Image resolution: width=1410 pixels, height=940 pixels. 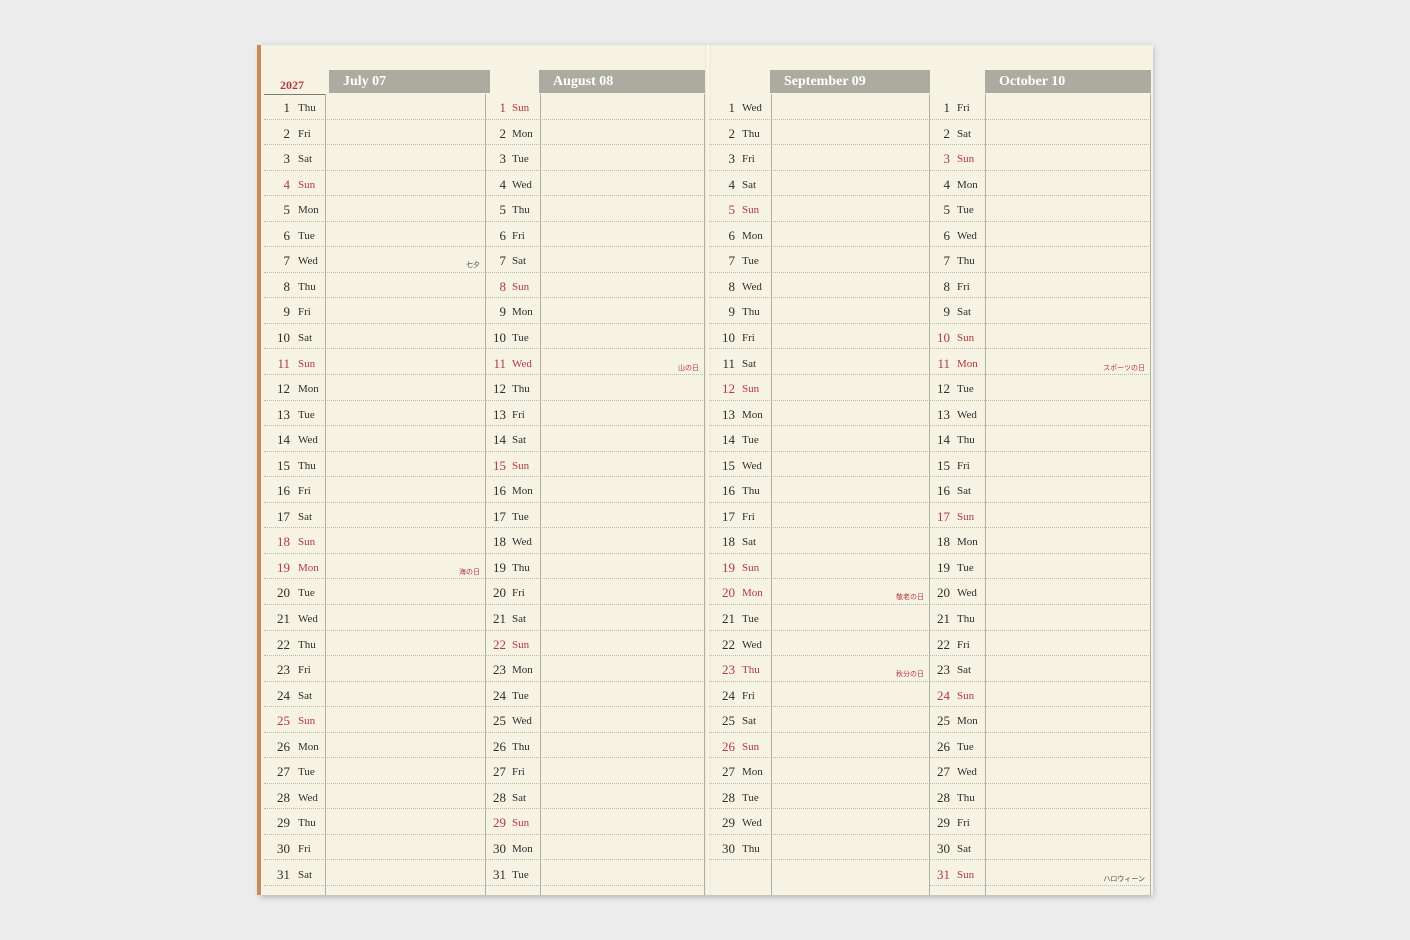 What do you see at coordinates (1040, 720) in the screenshot?
I see `day-row: 25 Mon` at bounding box center [1040, 720].